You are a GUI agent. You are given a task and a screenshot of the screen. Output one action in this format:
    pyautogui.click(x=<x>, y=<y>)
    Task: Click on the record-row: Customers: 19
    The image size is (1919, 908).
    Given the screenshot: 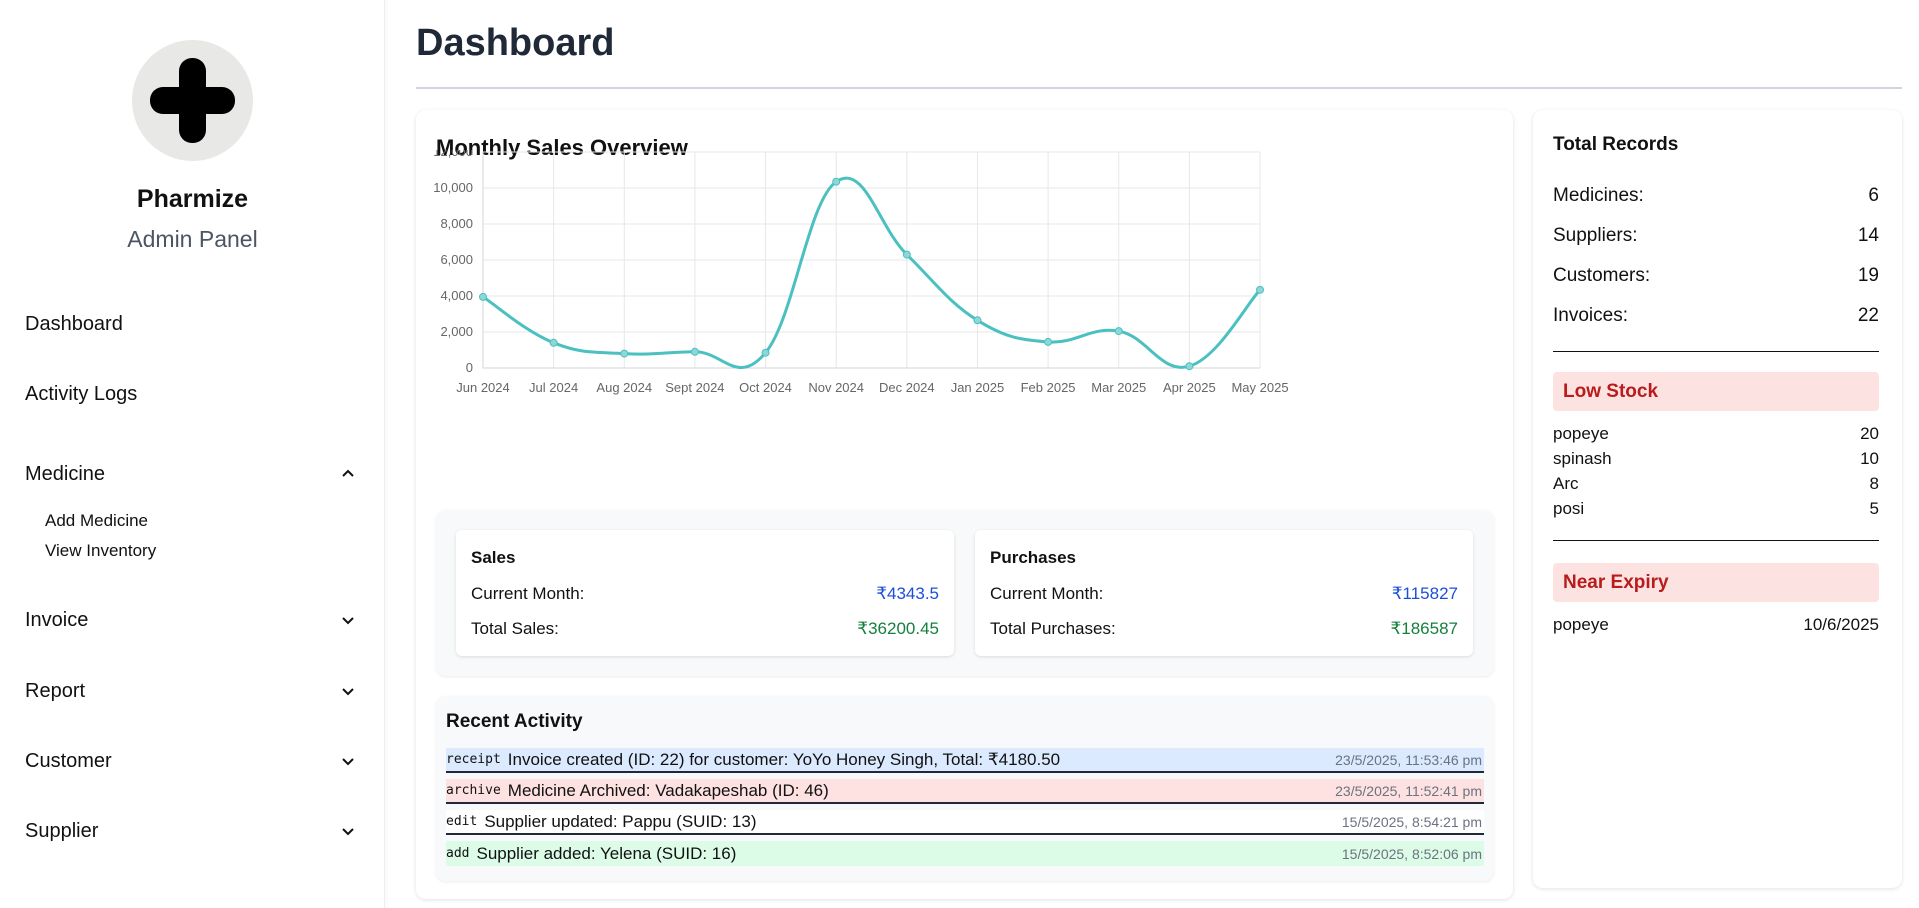 What is the action you would take?
    pyautogui.click(x=1716, y=276)
    